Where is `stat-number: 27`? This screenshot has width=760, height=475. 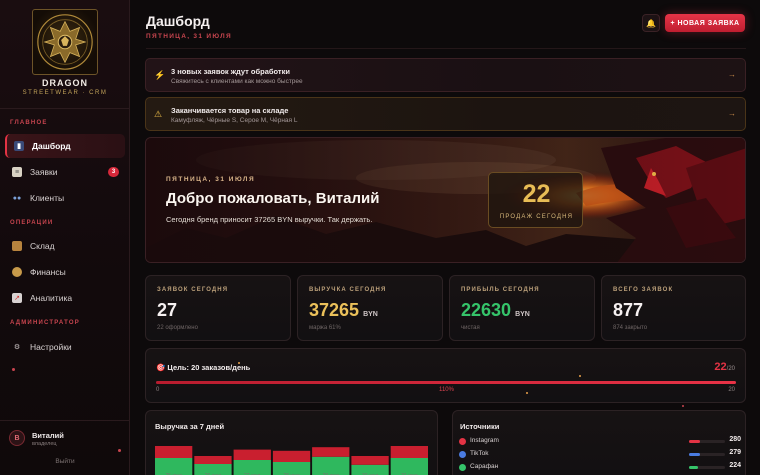 stat-number: 27 is located at coordinates (167, 310).